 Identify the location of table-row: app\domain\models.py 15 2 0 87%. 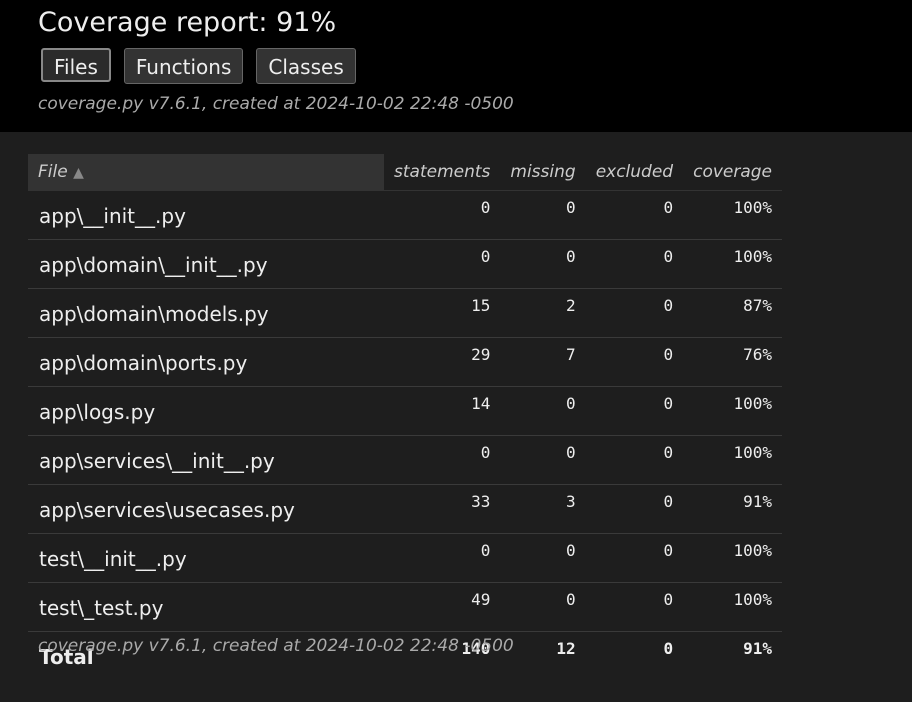
(405, 313).